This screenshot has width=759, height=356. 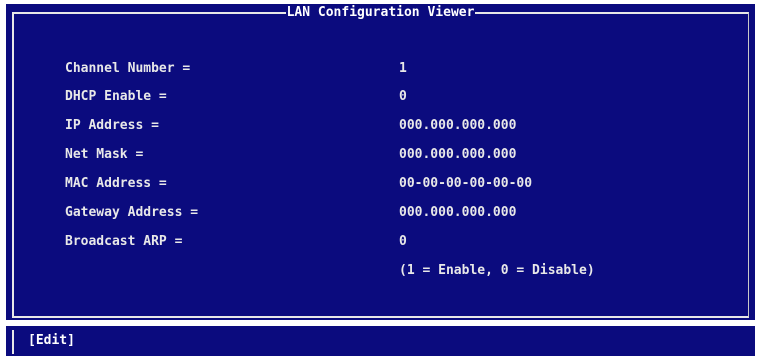 I want to click on window-title: LAN Configuration Viewer, so click(x=380, y=12).